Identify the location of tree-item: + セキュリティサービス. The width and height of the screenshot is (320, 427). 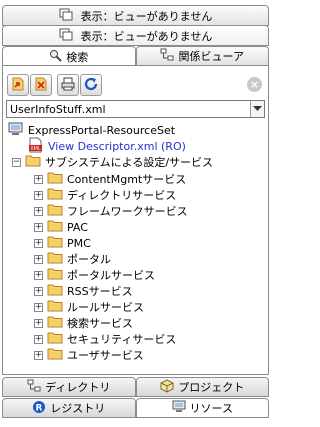
(105, 339).